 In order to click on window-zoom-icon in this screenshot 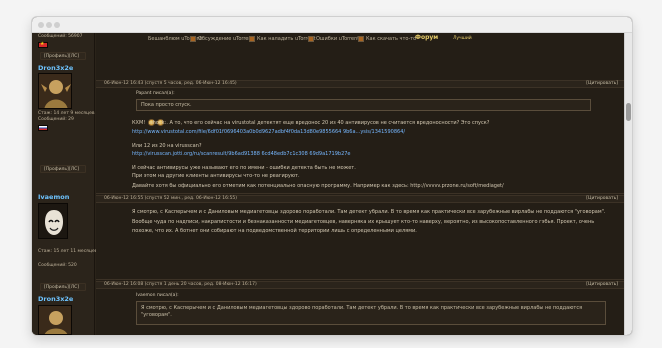, I will do `click(57, 25)`.